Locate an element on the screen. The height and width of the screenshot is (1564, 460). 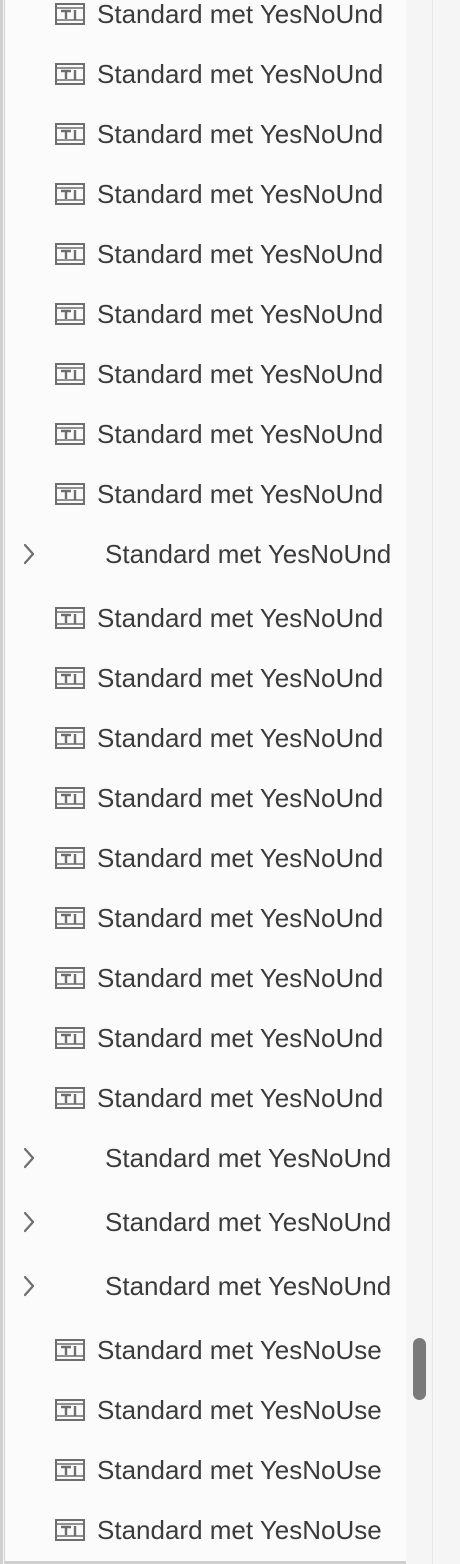
vertical-scrollbar-thumb is located at coordinates (419, 1369).